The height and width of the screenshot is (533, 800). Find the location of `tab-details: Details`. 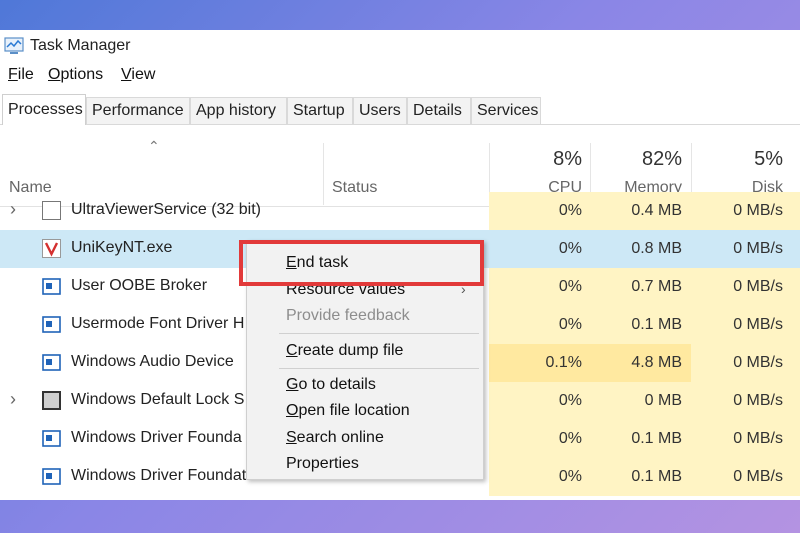

tab-details: Details is located at coordinates (439, 110).